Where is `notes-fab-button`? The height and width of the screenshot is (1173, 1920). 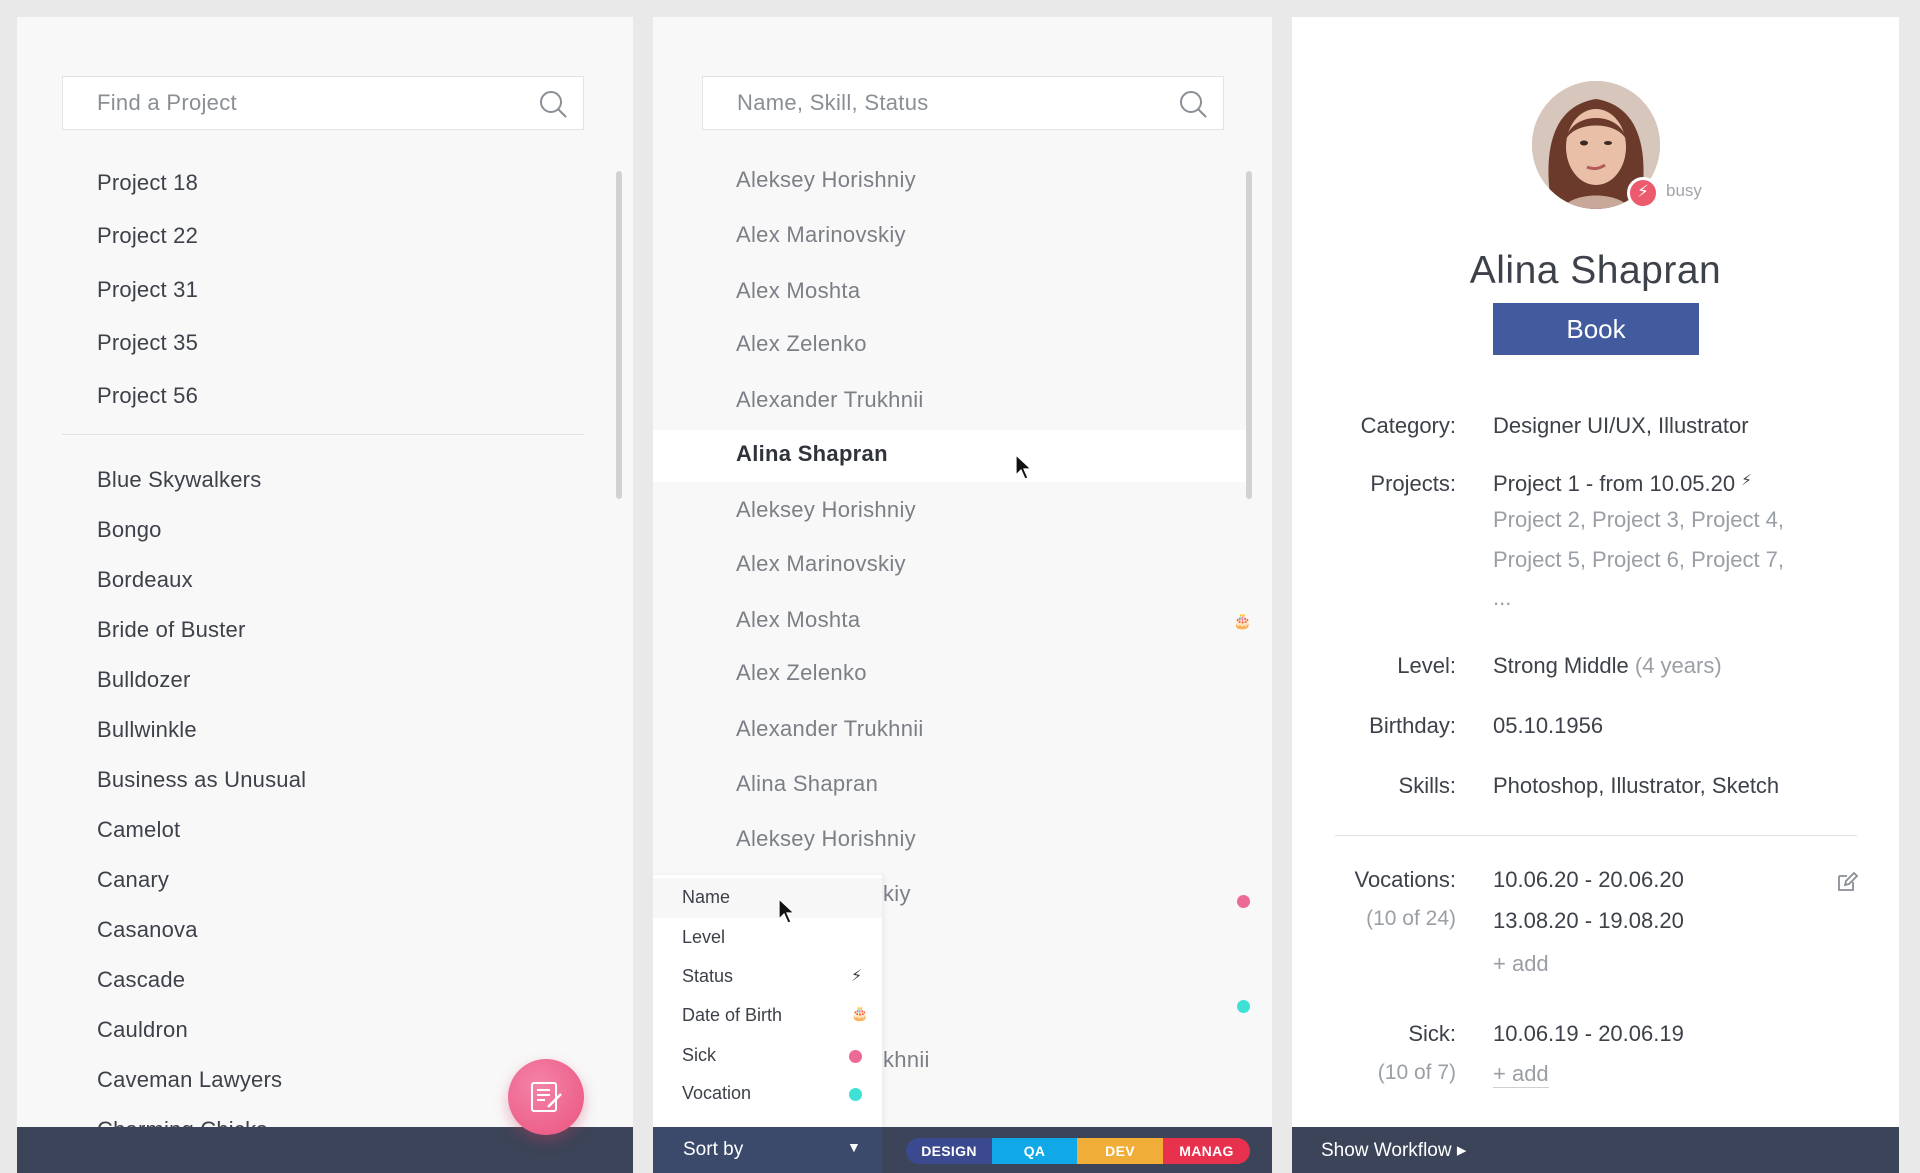
notes-fab-button is located at coordinates (546, 1097).